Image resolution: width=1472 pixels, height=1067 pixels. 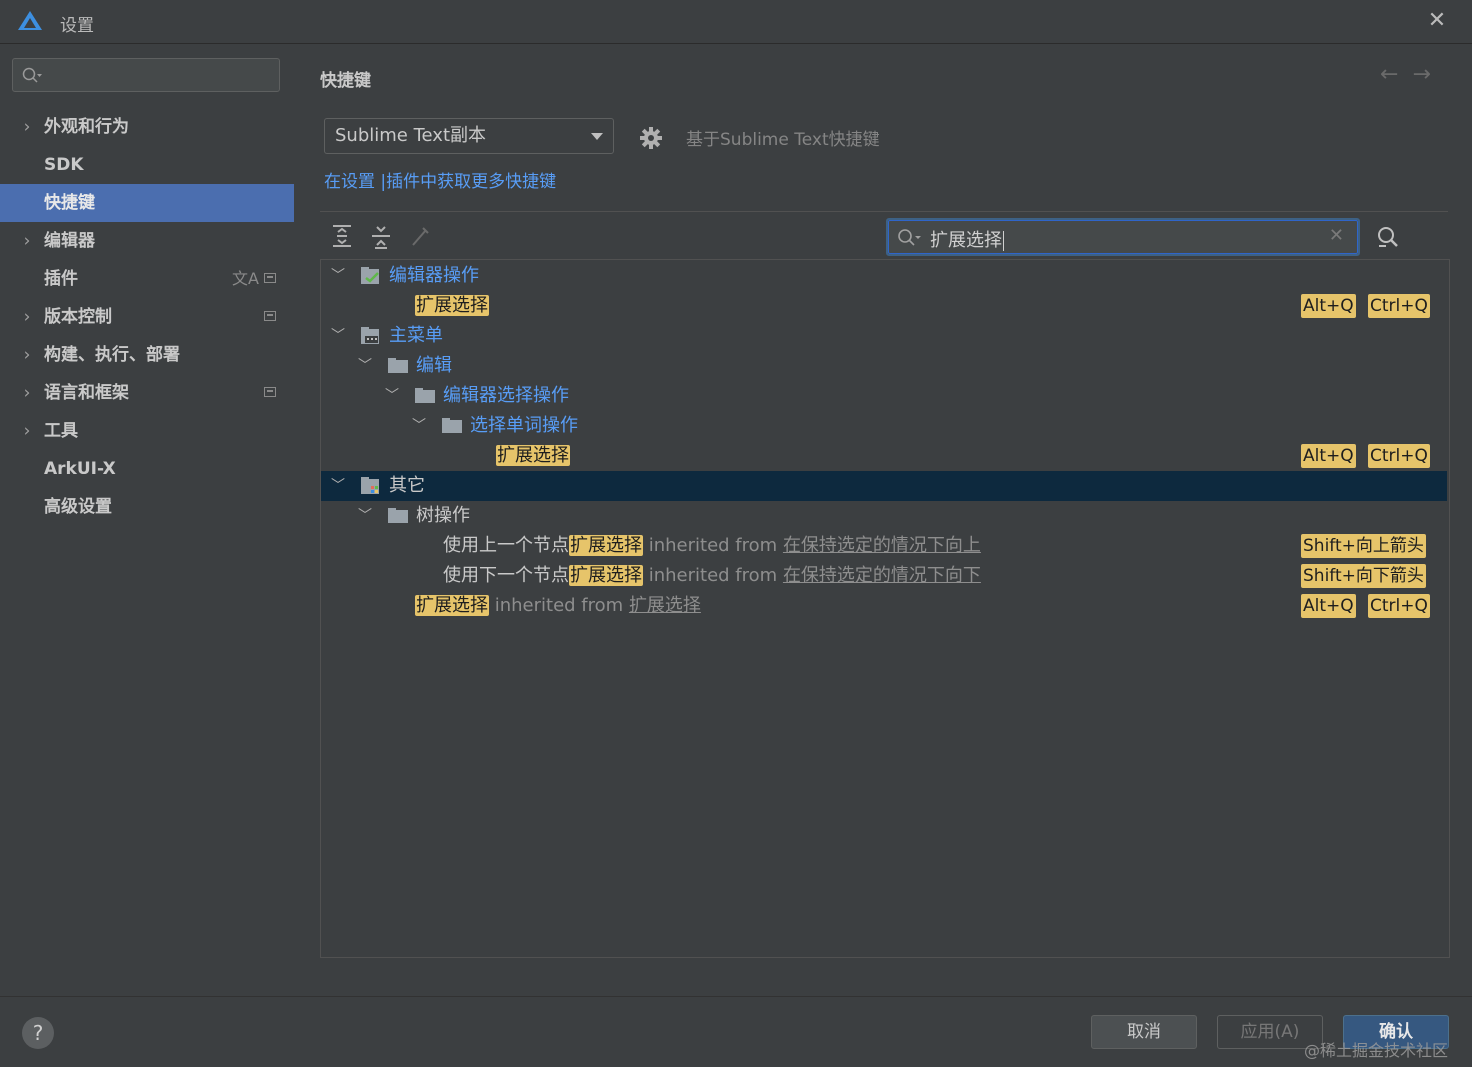 I want to click on search-value: 扩展选择, so click(x=967, y=239).